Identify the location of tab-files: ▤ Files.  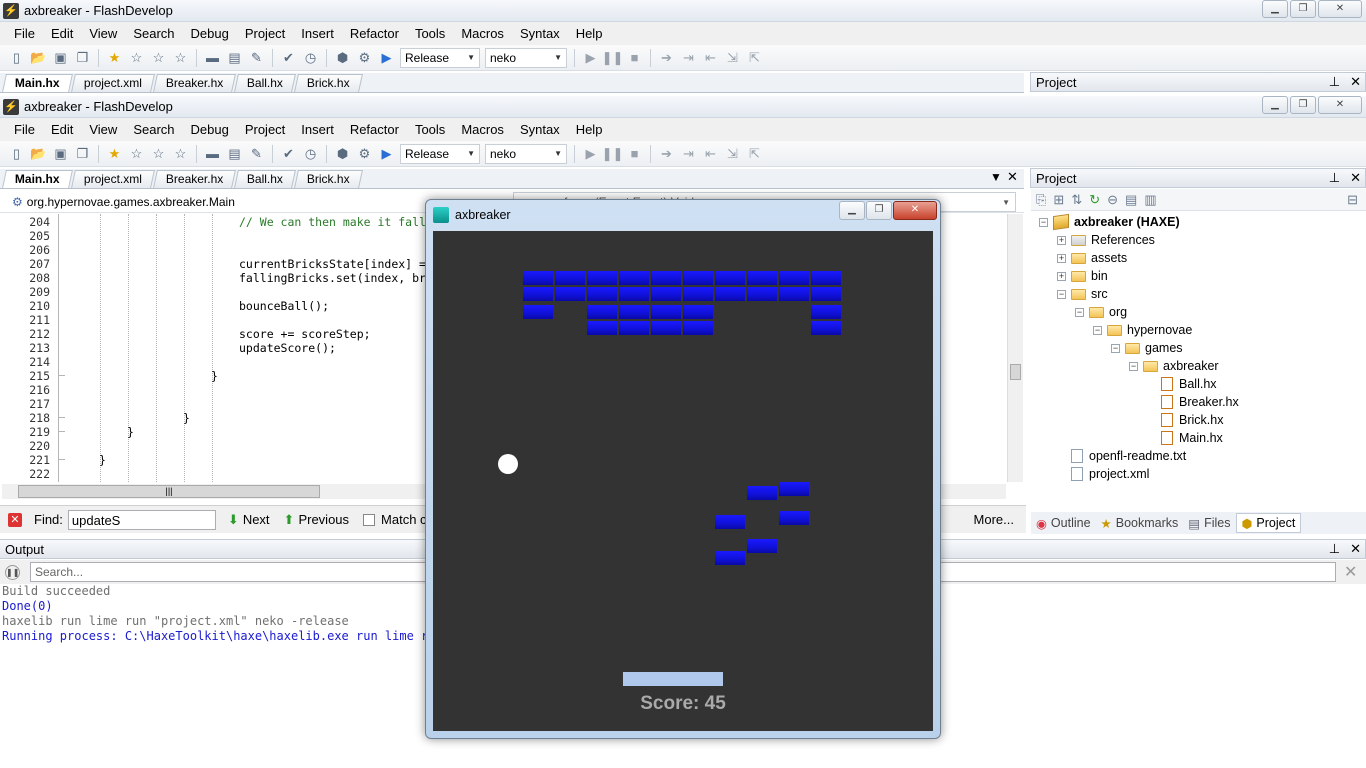
(1209, 523).